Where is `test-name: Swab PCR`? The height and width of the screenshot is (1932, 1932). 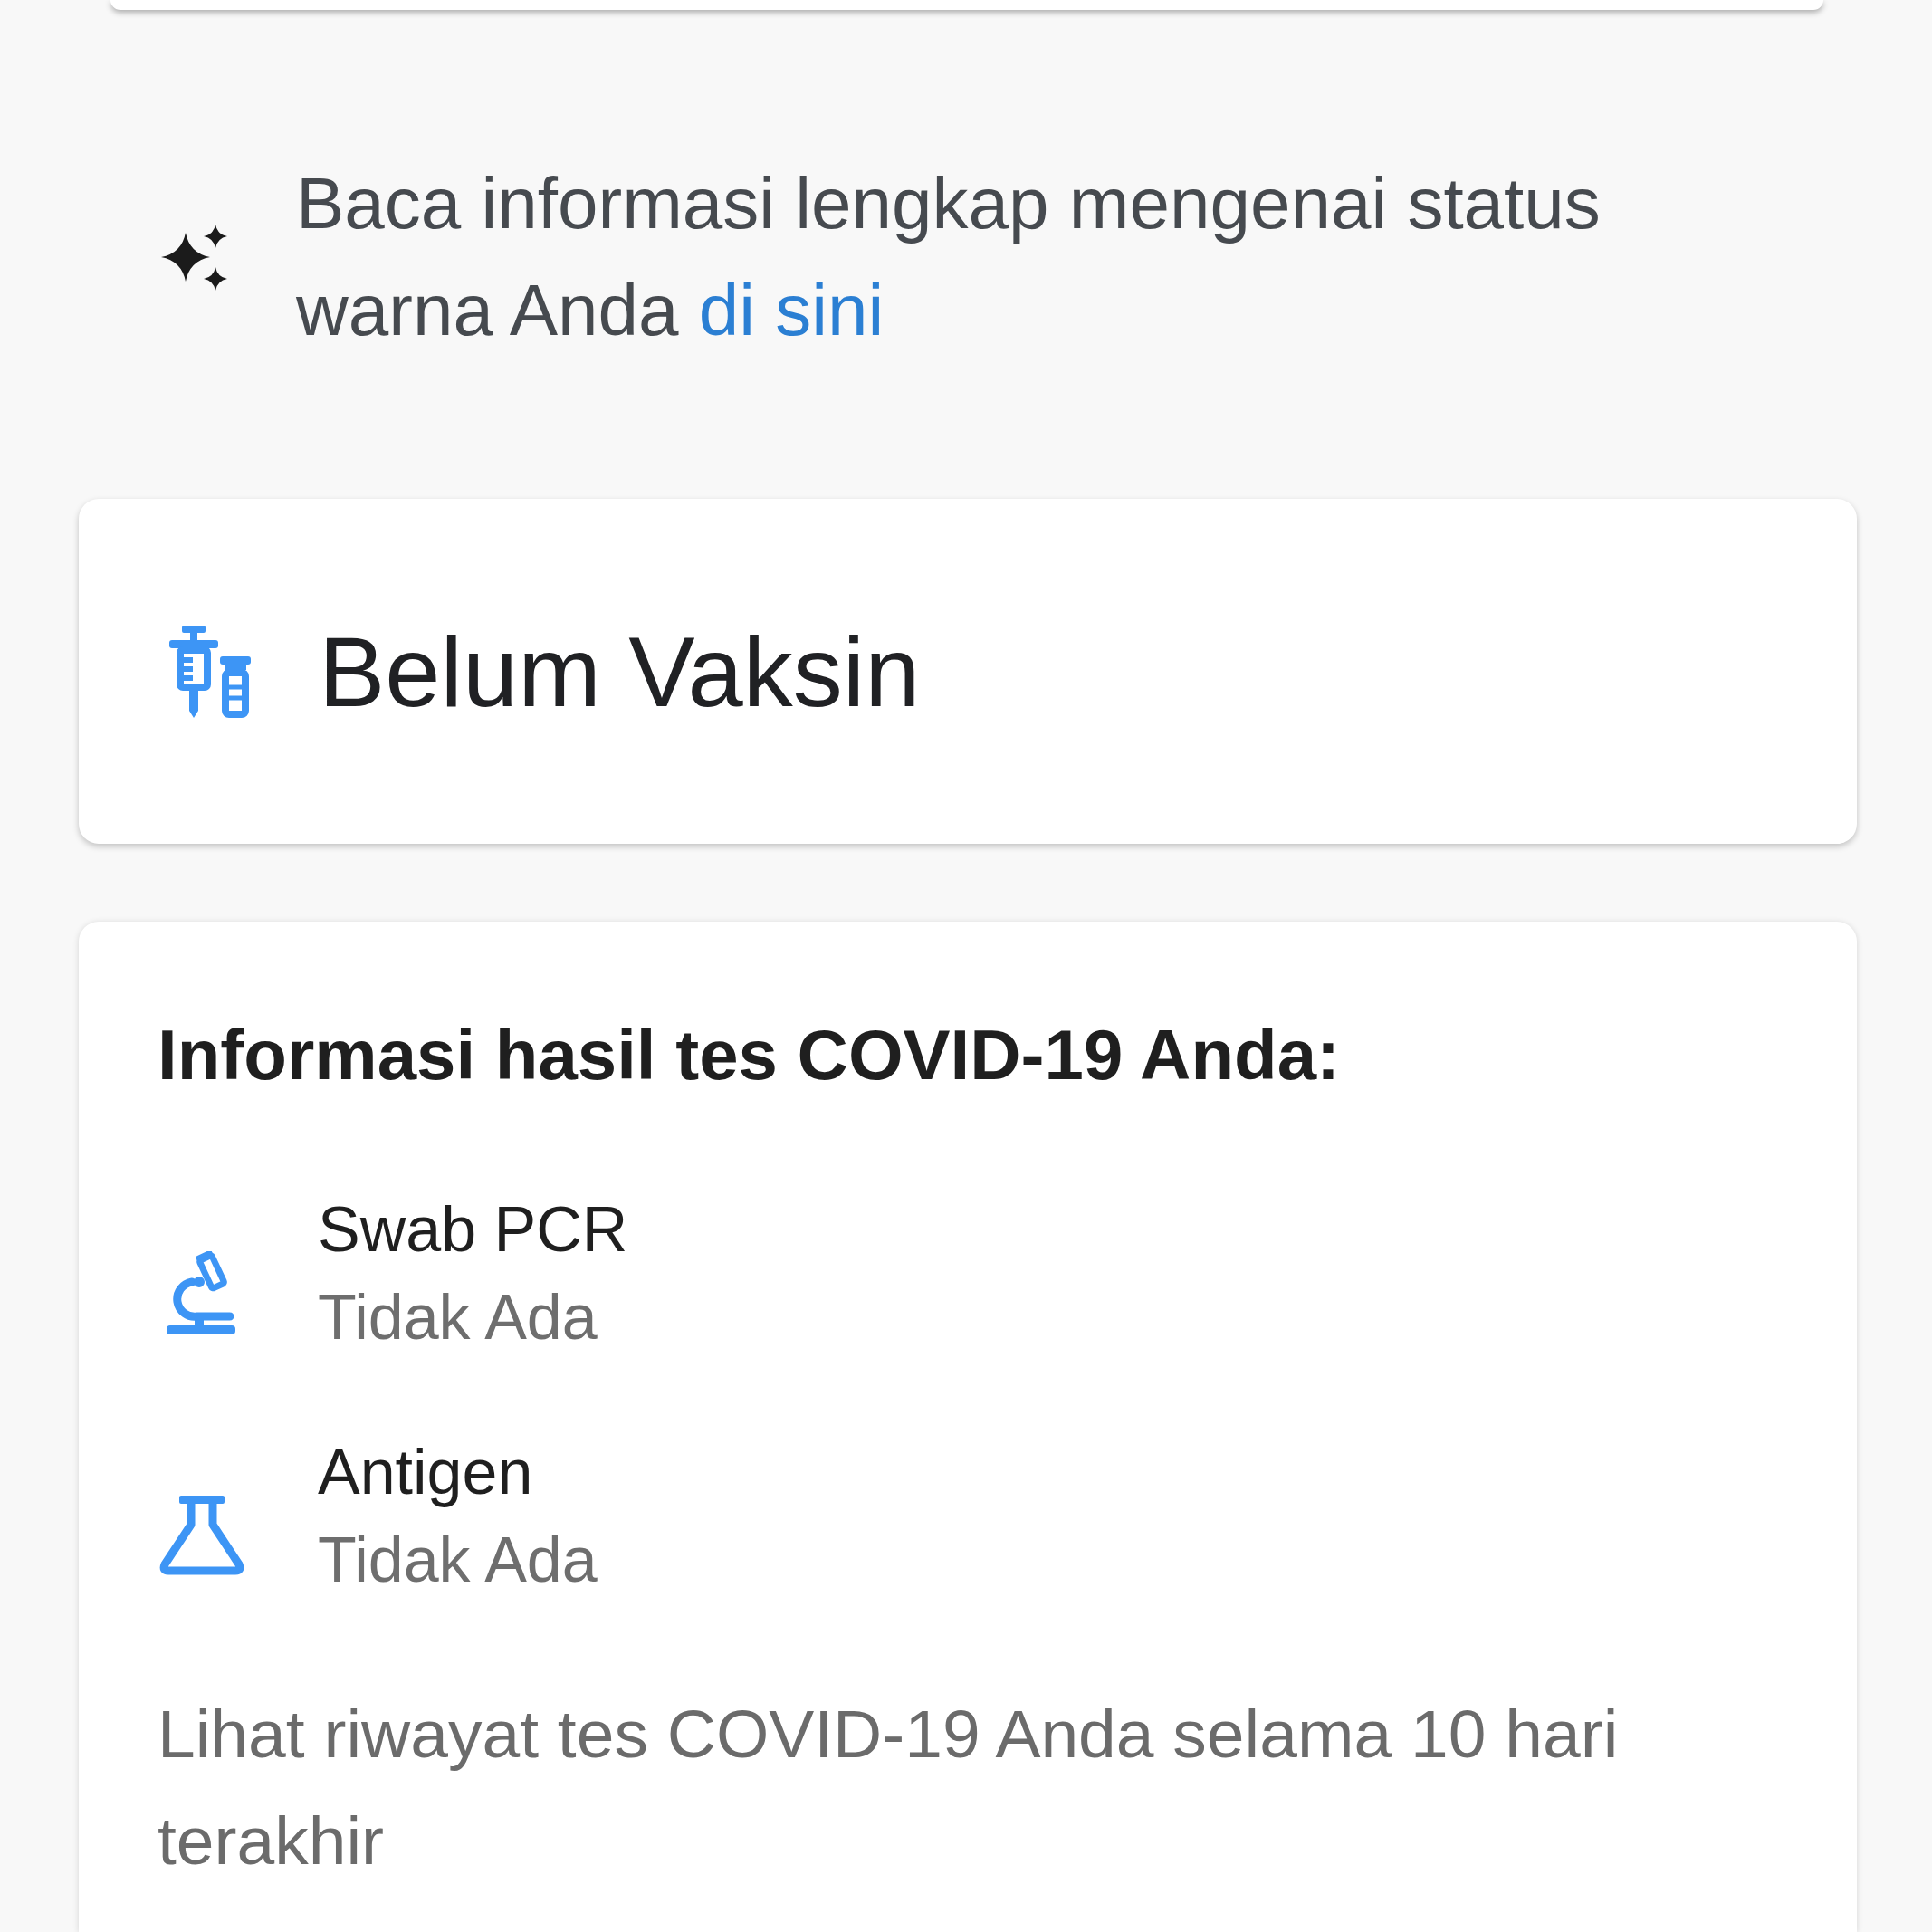
test-name: Swab PCR is located at coordinates (473, 1230).